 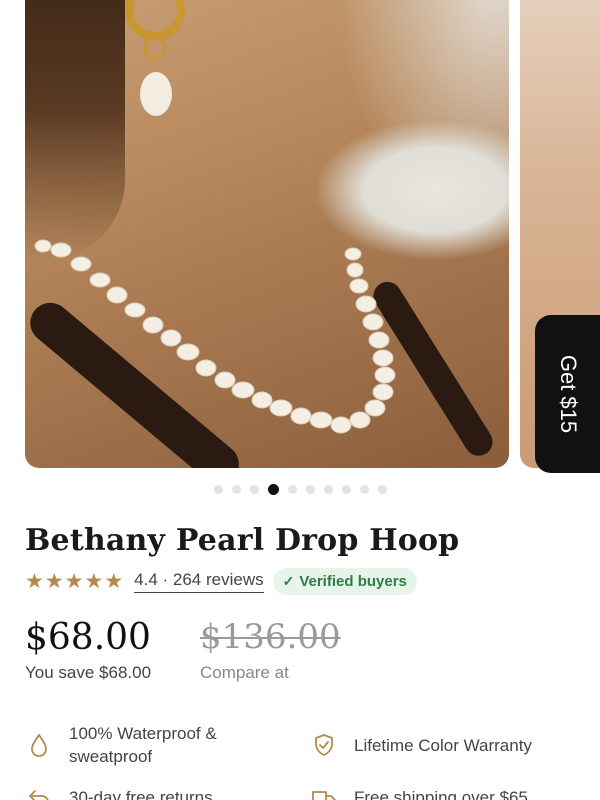 I want to click on current-price: $68.00, so click(x=88, y=637).